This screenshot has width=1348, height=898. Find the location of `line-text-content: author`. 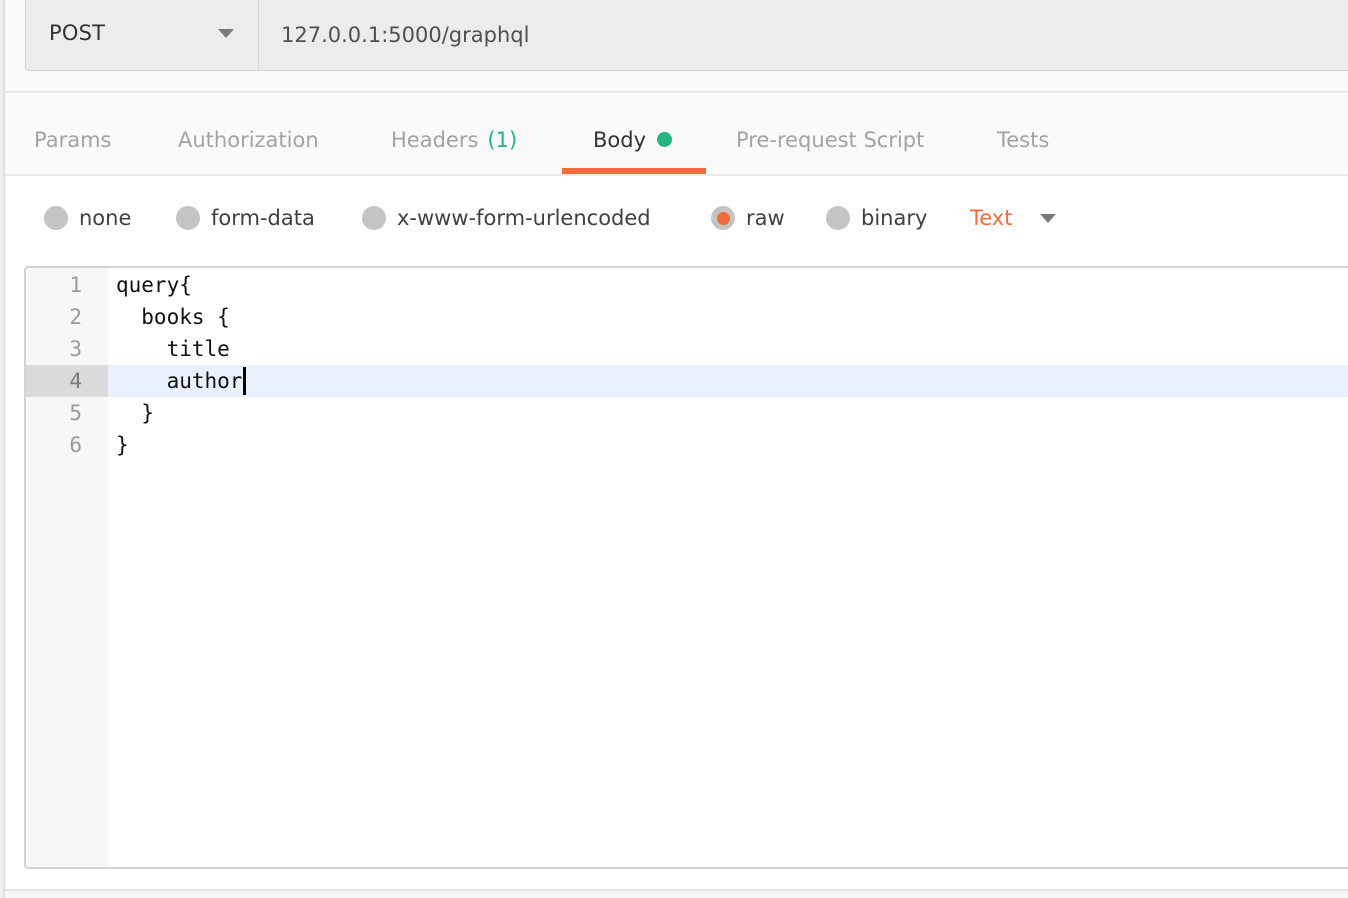

line-text-content: author is located at coordinates (179, 381).